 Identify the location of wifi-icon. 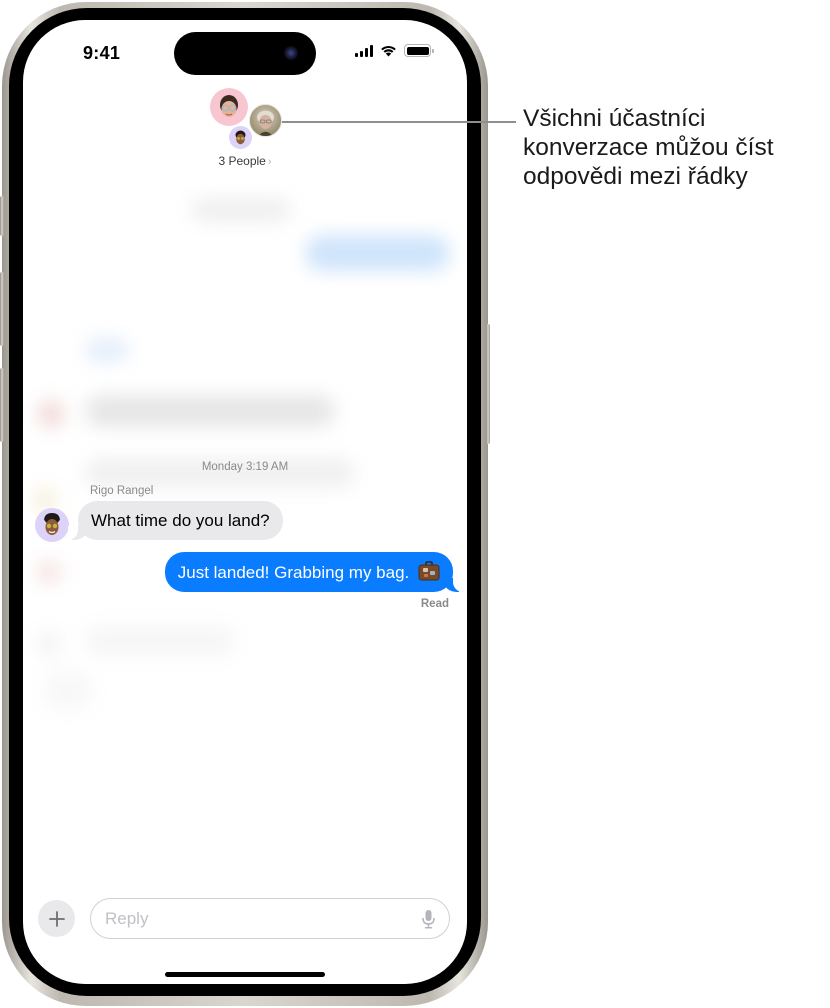
(388, 51).